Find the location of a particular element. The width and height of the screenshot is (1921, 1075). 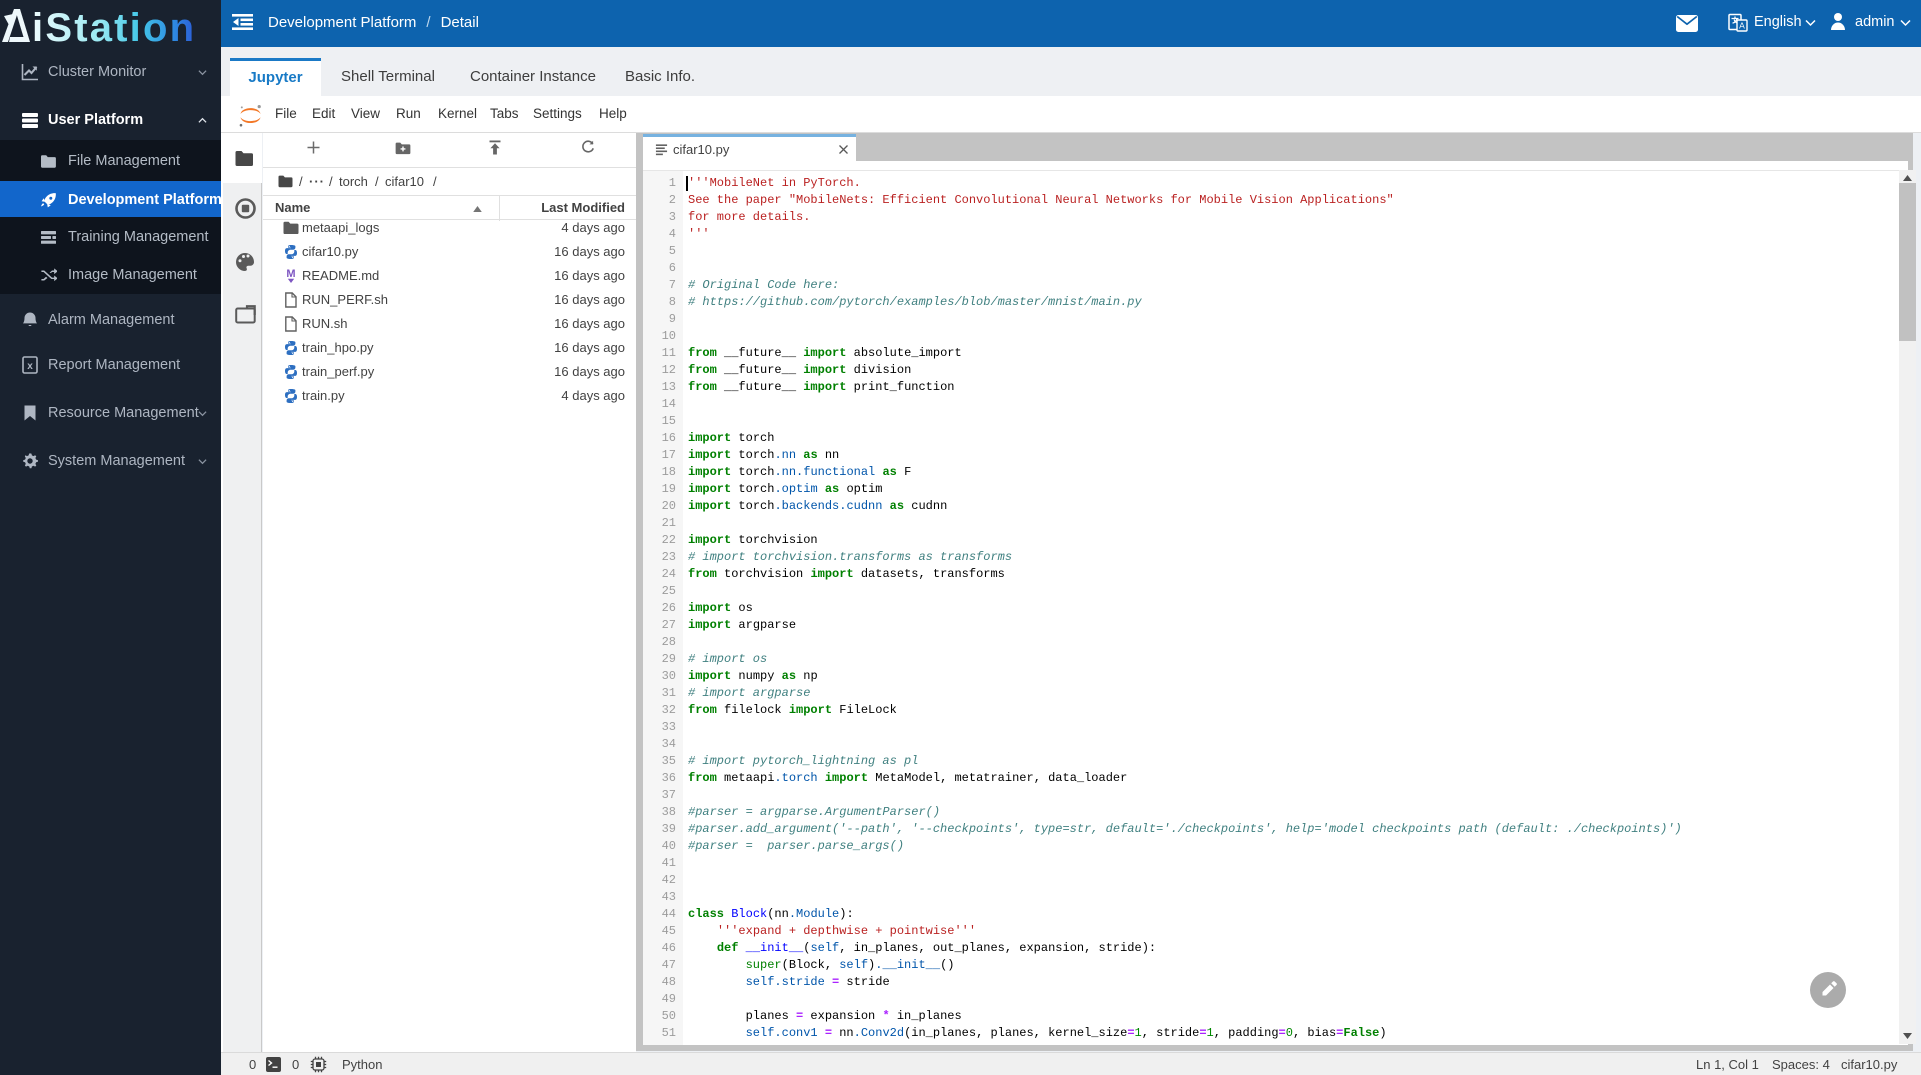

svg-text: M is located at coordinates (290, 274).